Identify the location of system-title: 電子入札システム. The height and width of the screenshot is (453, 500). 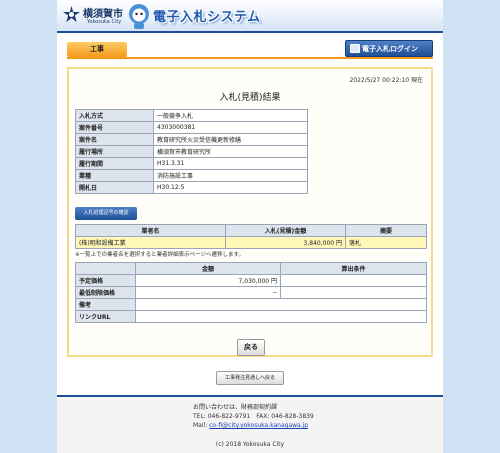
(207, 17).